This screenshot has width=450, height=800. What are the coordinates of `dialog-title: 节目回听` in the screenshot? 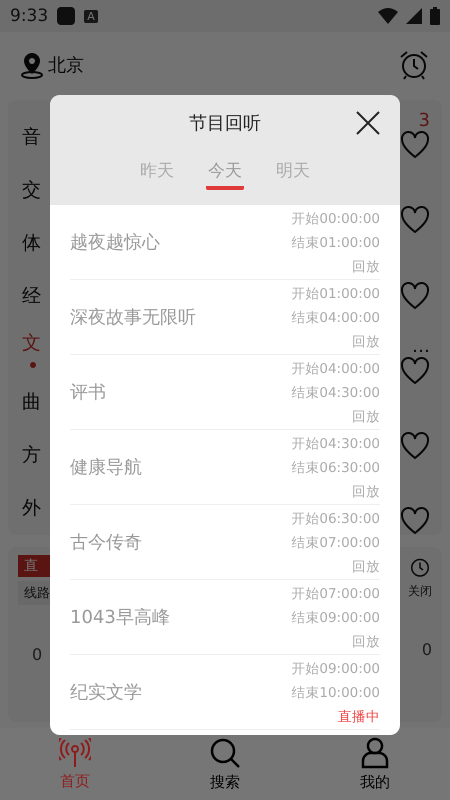 It's located at (225, 123).